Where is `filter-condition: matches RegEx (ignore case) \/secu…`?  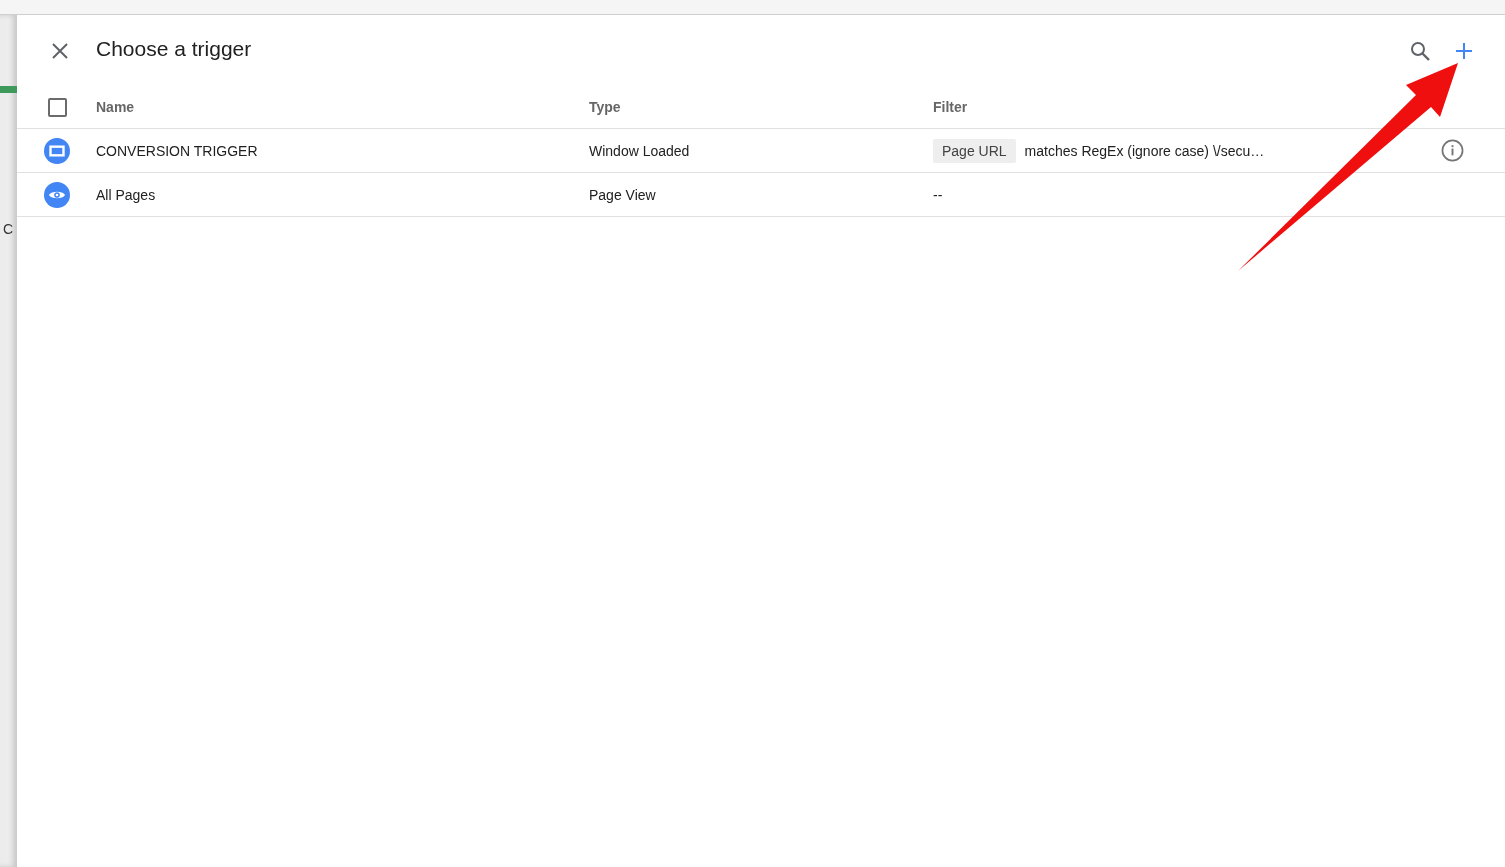
filter-condition: matches RegEx (ignore case) \/secu… is located at coordinates (1144, 150).